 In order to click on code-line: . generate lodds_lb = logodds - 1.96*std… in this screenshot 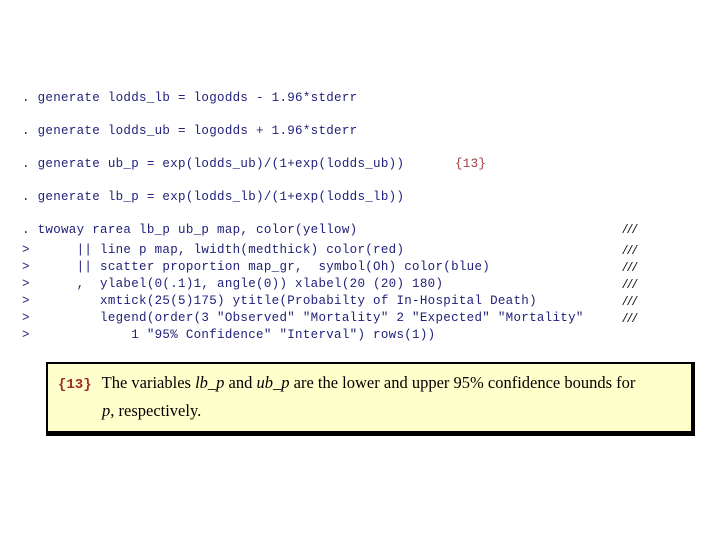, I will do `click(360, 98)`.